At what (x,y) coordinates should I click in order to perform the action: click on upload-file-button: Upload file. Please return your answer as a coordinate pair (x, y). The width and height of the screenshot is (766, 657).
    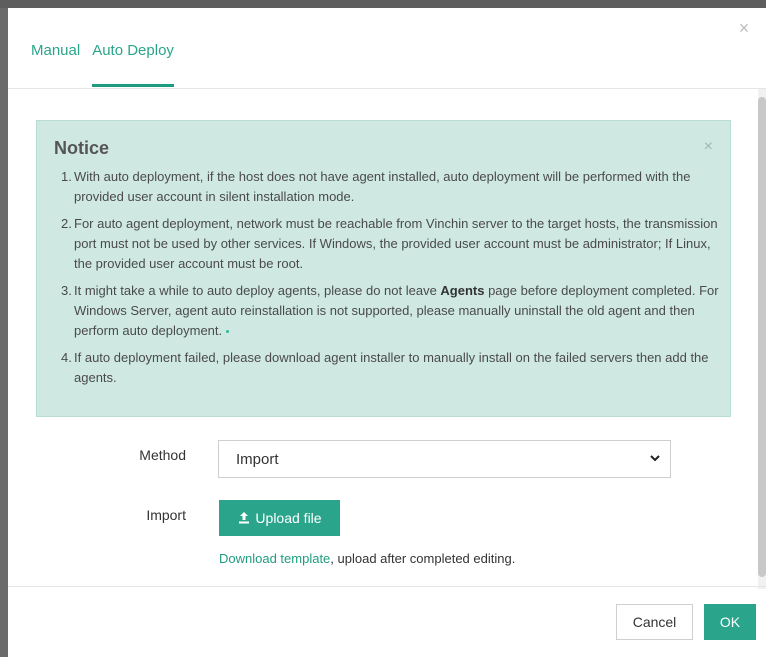
    Looking at the image, I should click on (279, 518).